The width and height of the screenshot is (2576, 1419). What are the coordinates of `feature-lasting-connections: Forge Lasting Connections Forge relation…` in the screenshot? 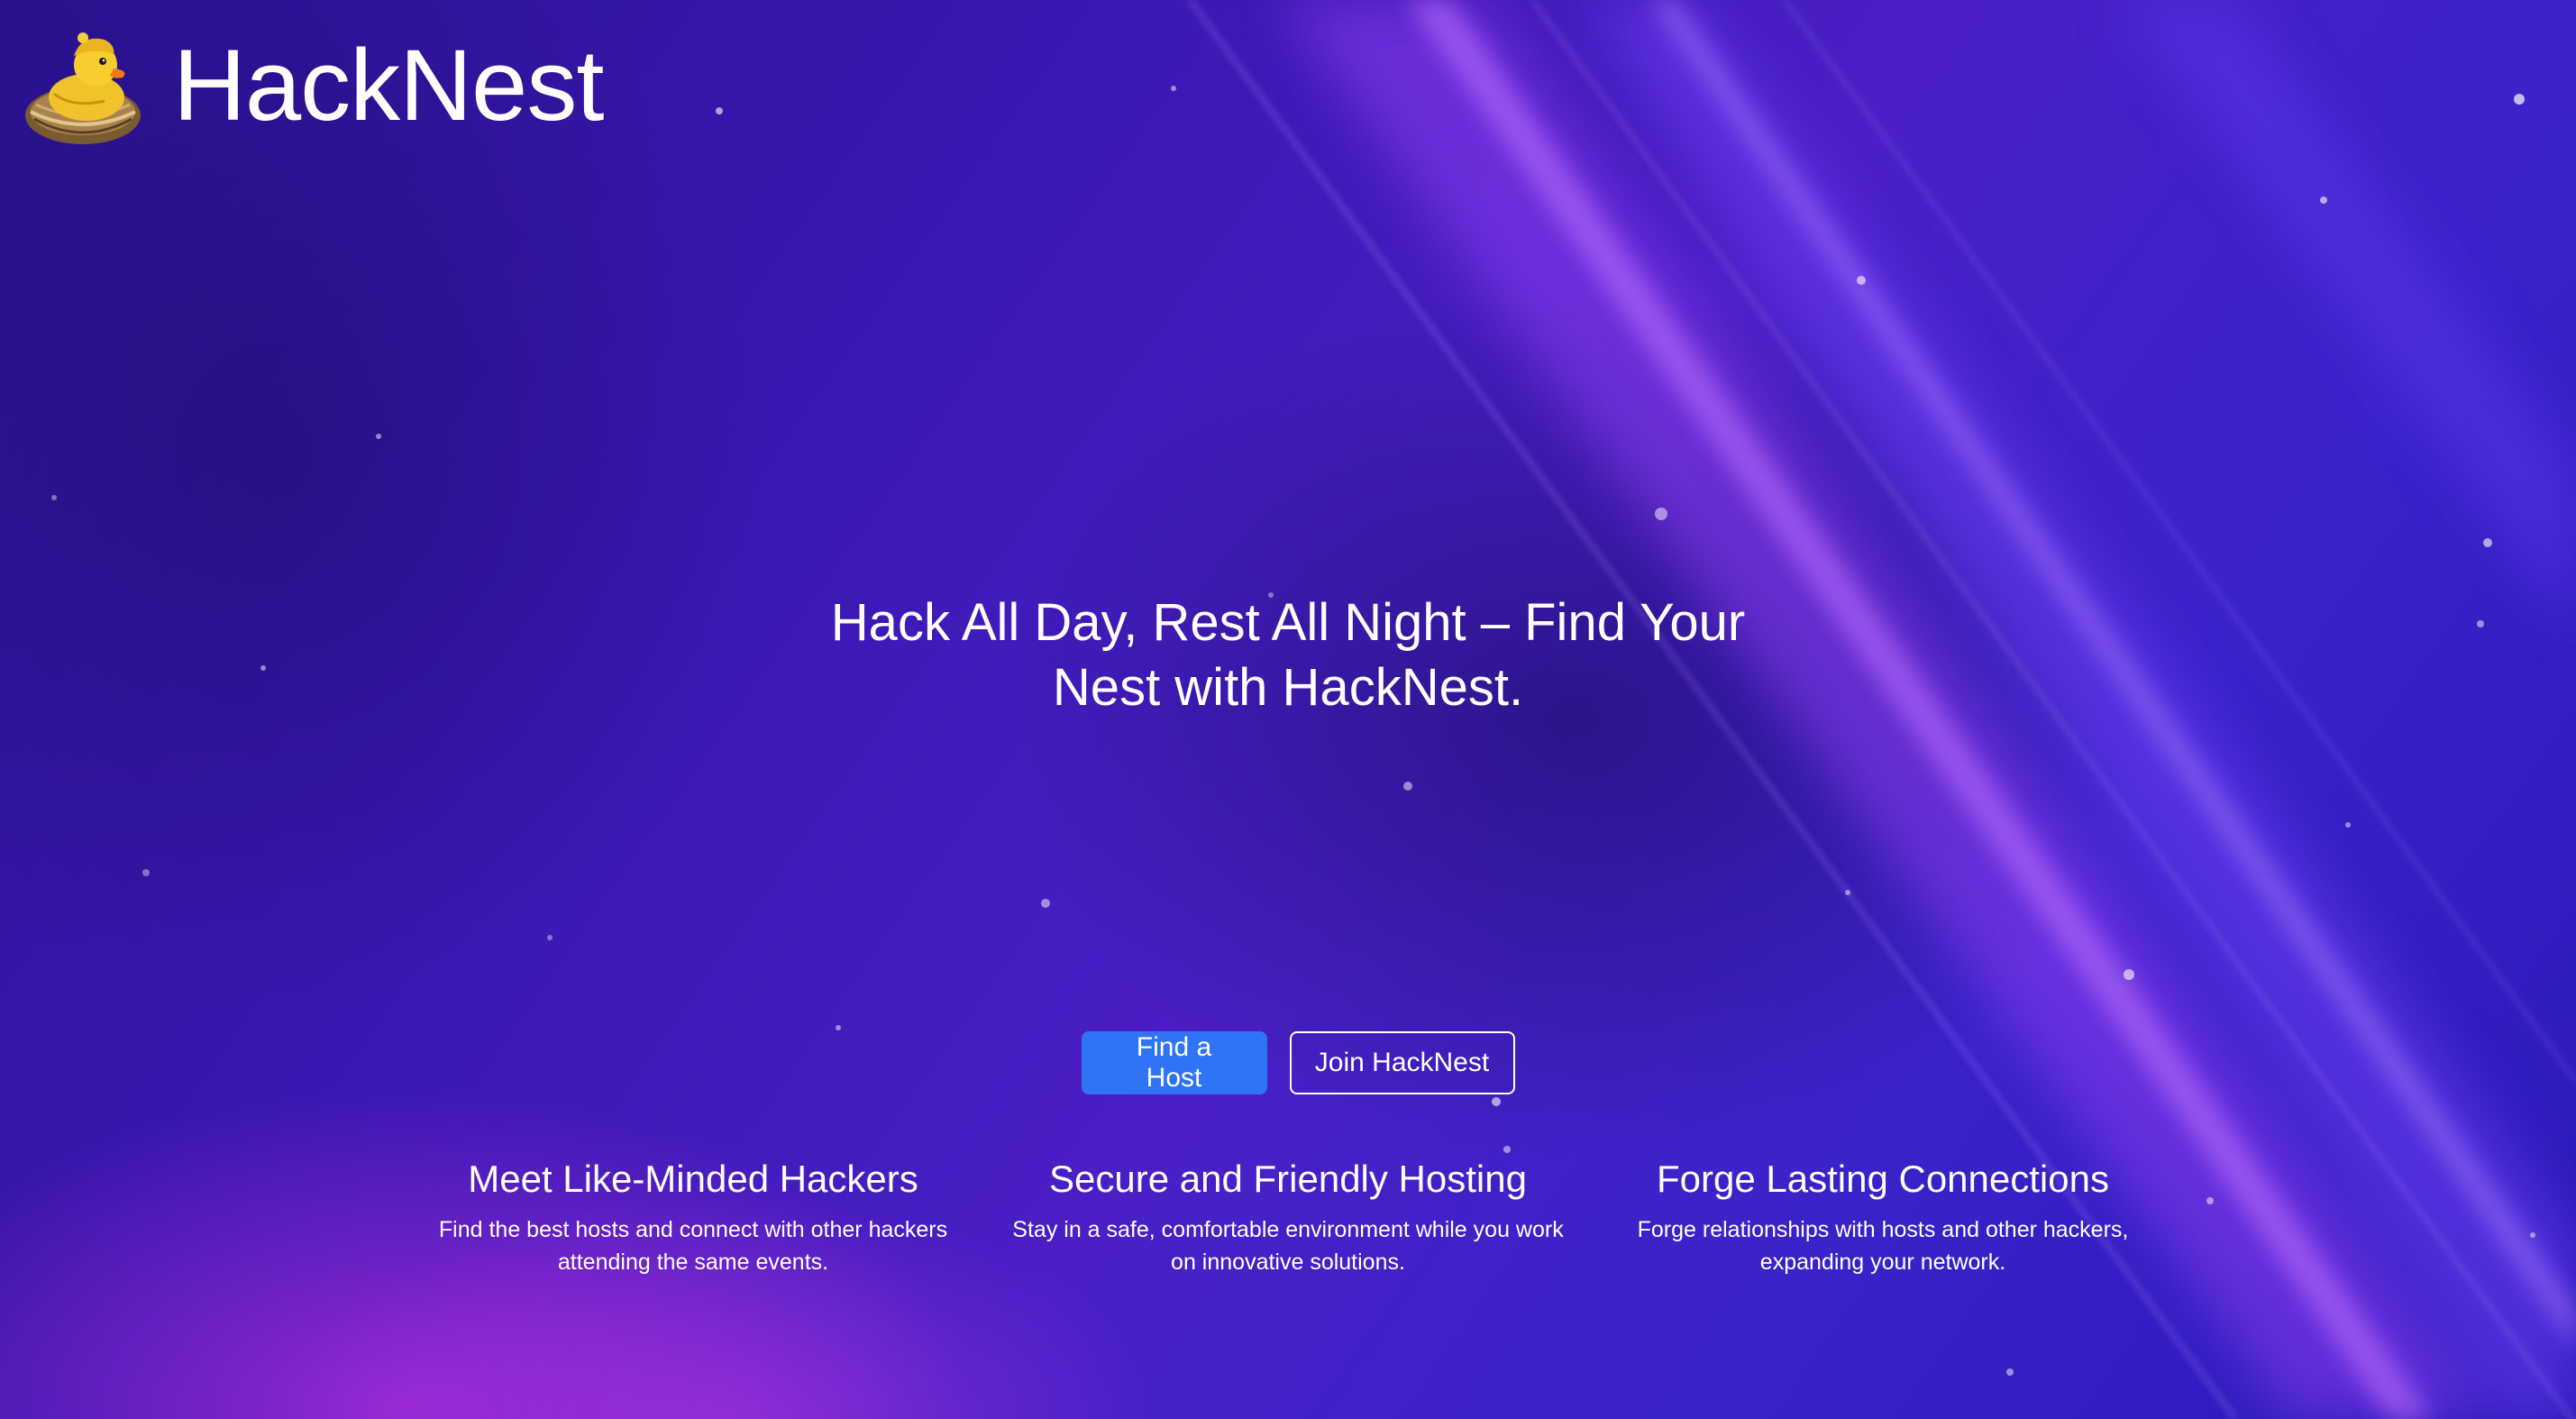 It's located at (1882, 1217).